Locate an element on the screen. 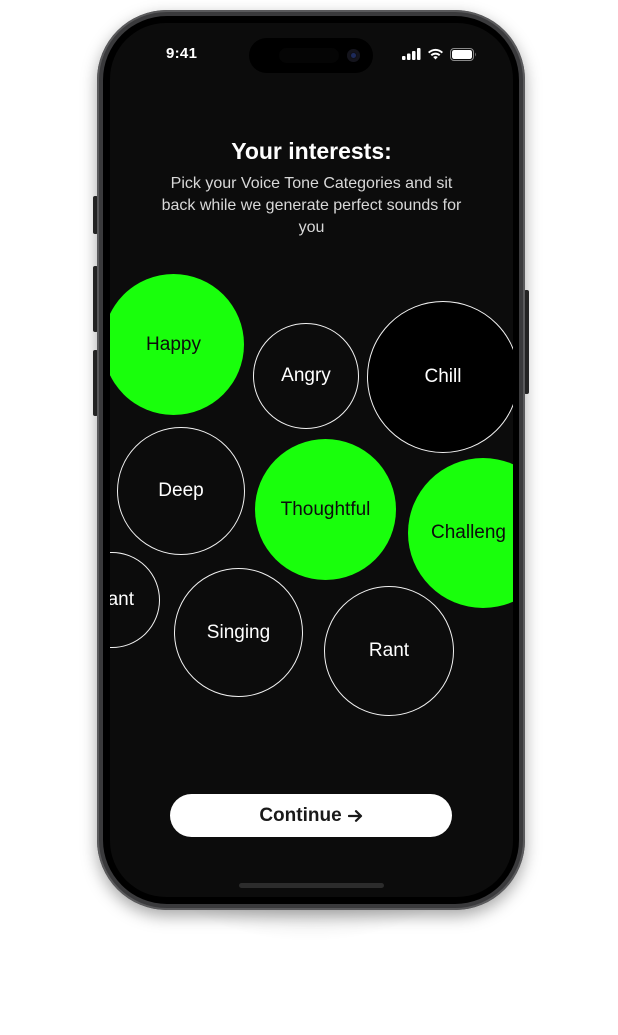  category-label: Singing is located at coordinates (238, 632).